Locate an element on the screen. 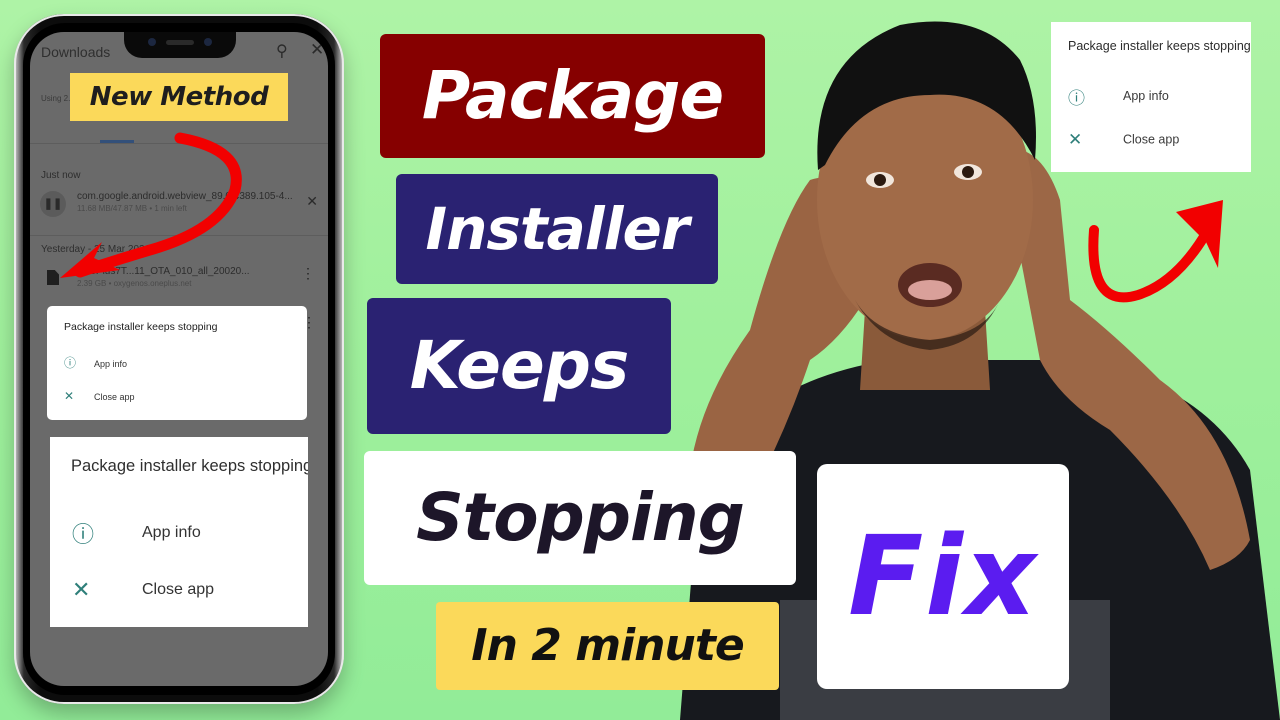 Image resolution: width=1280 pixels, height=720 pixels. sensor-icon is located at coordinates (208, 42).